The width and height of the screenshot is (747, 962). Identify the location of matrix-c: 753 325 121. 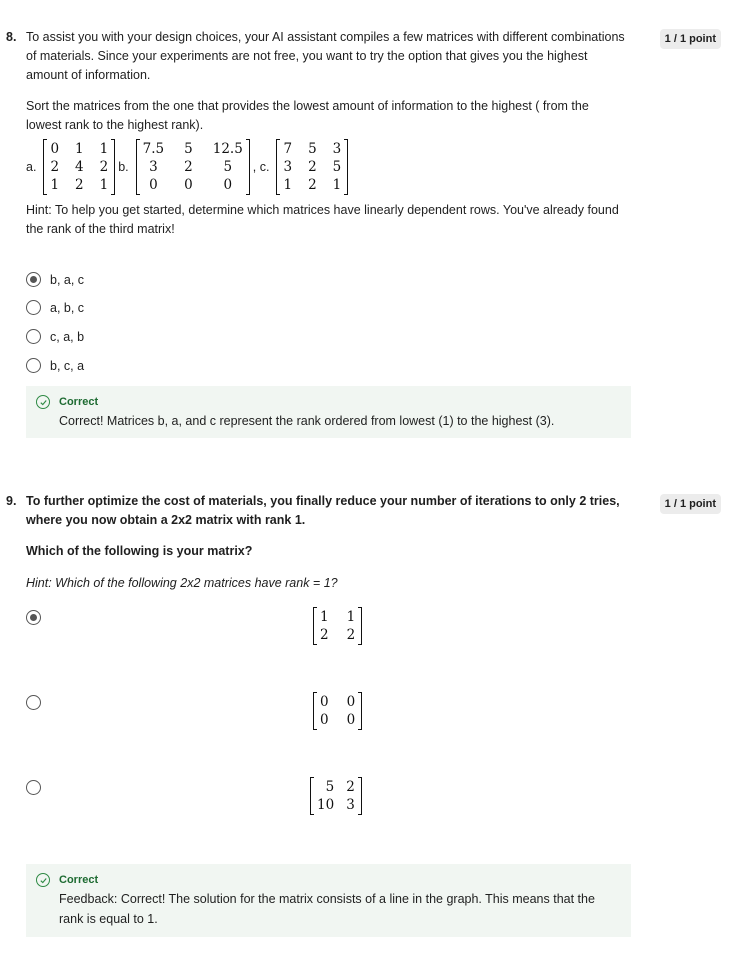
(312, 167).